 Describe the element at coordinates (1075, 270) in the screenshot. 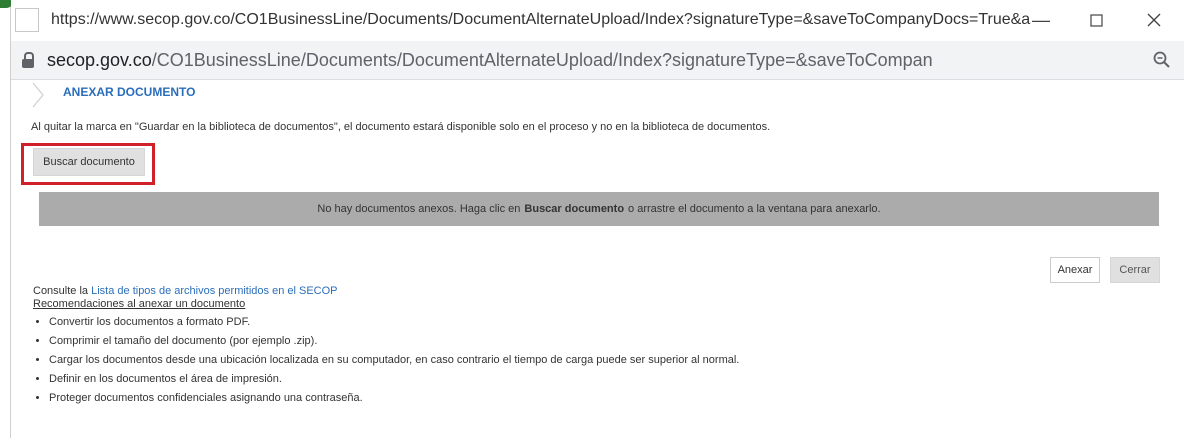

I see `attach-button: Anexar` at that location.